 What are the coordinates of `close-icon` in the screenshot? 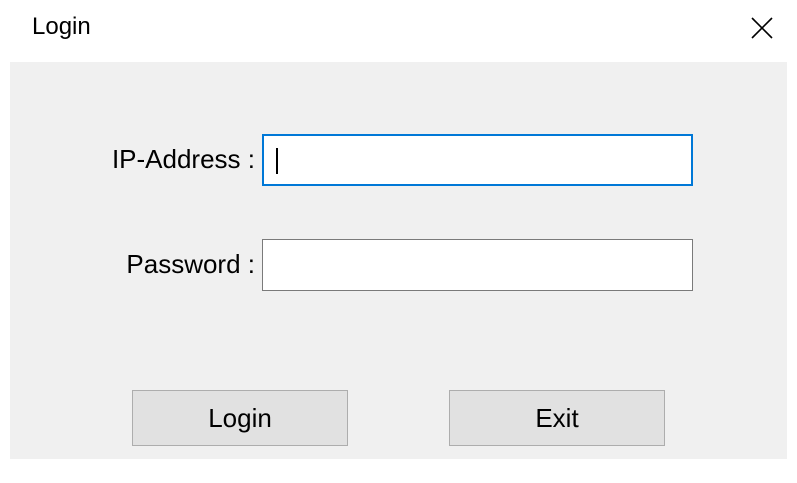 It's located at (762, 28).